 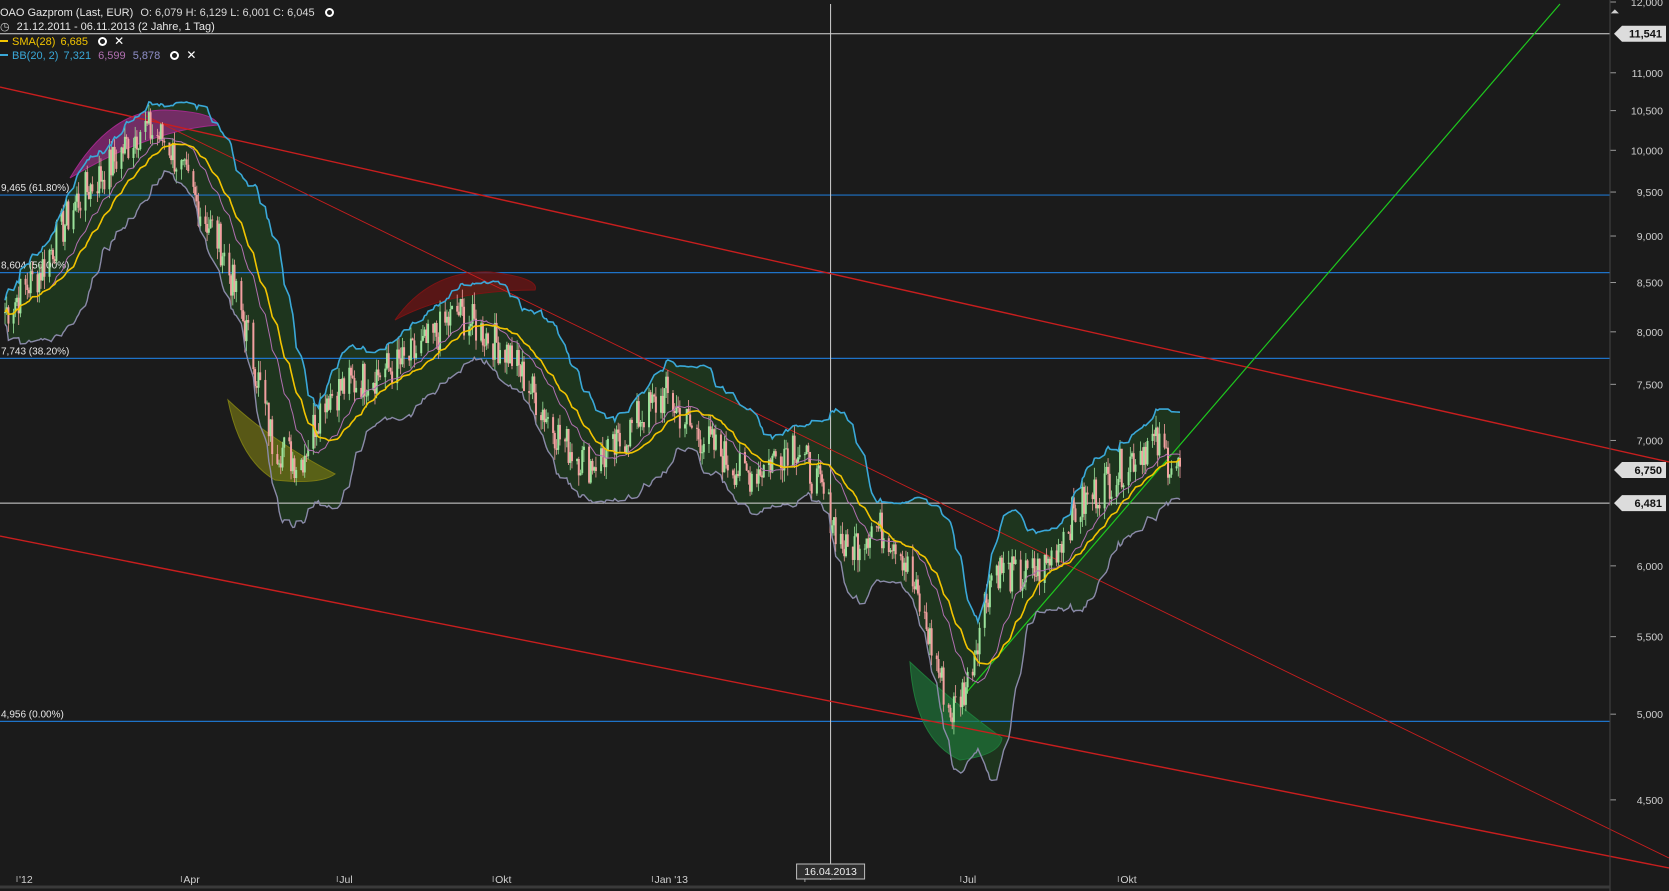 What do you see at coordinates (103, 41) in the screenshot?
I see `sma-settings-icon` at bounding box center [103, 41].